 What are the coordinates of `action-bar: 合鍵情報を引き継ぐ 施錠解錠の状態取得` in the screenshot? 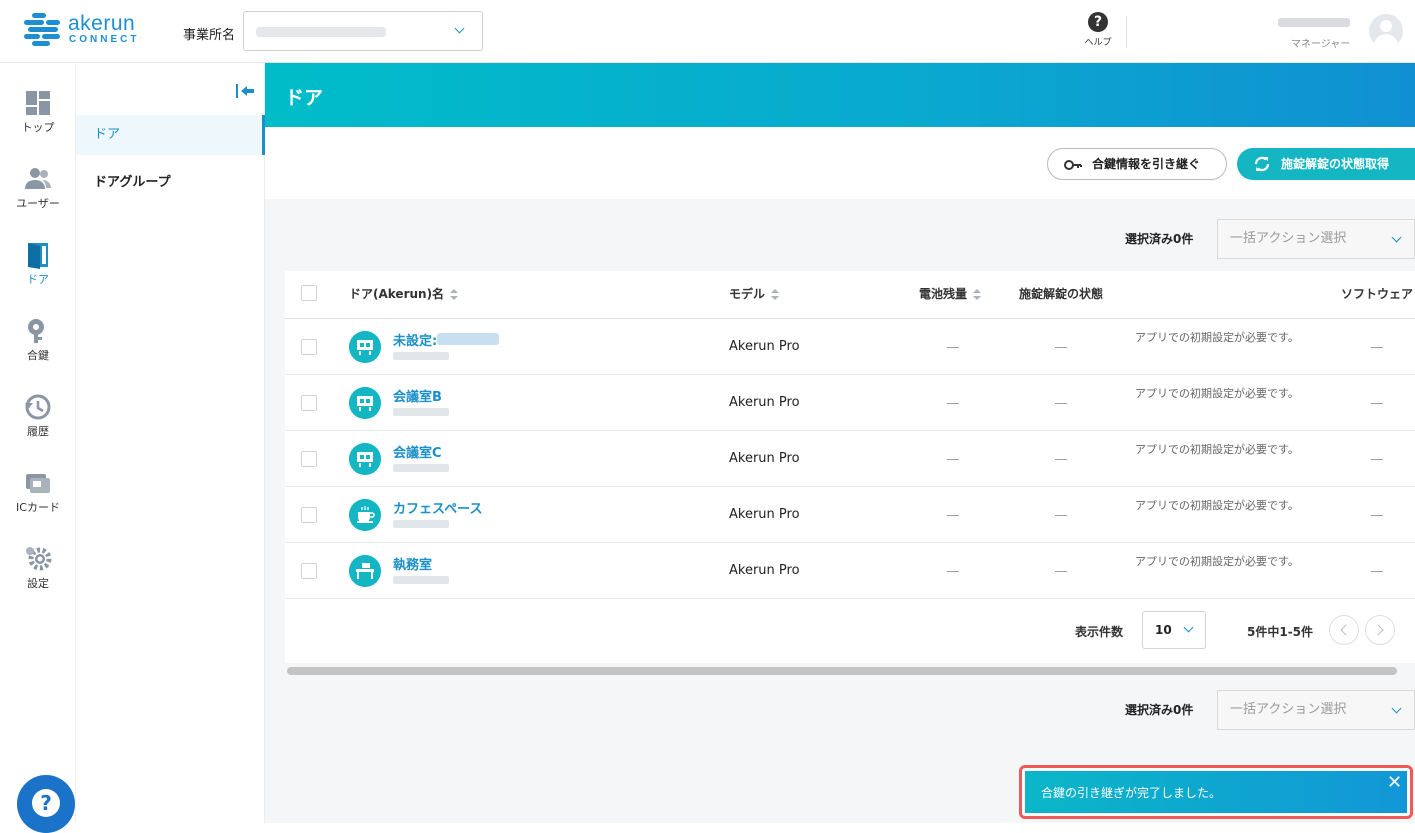 It's located at (840, 163).